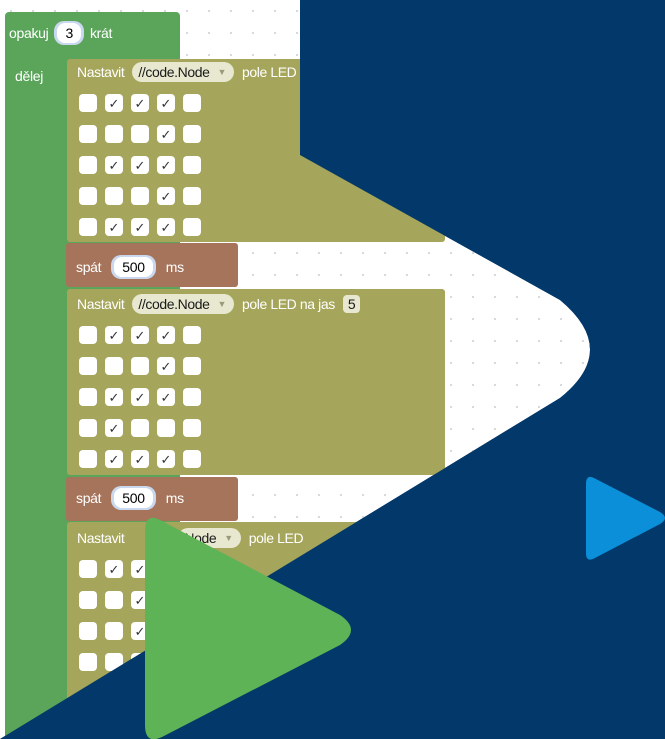 This screenshot has width=665, height=739. What do you see at coordinates (89, 498) in the screenshot?
I see `sleep-label: spát` at bounding box center [89, 498].